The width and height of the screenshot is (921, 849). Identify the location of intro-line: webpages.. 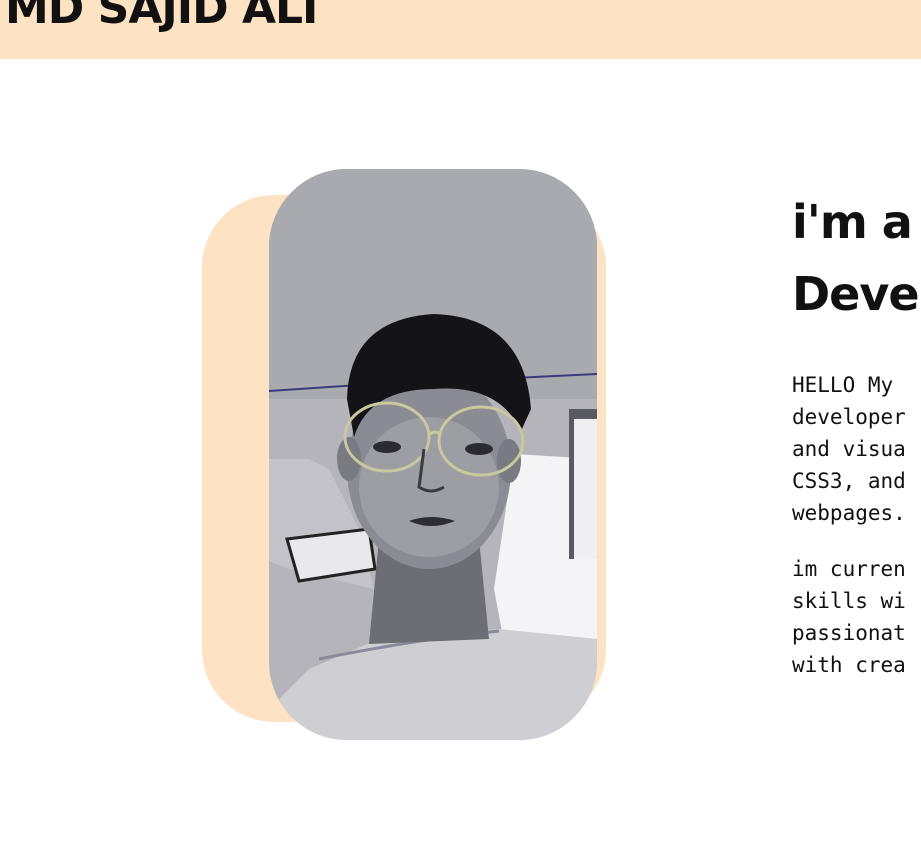
(849, 513).